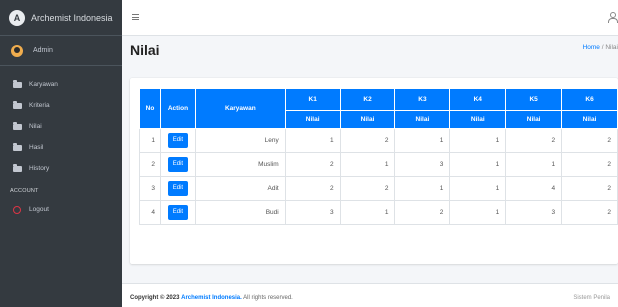 This screenshot has height=307, width=618. Describe the element at coordinates (155, 298) in the screenshot. I see `copyright-prefix: Copyright © 2023` at that location.